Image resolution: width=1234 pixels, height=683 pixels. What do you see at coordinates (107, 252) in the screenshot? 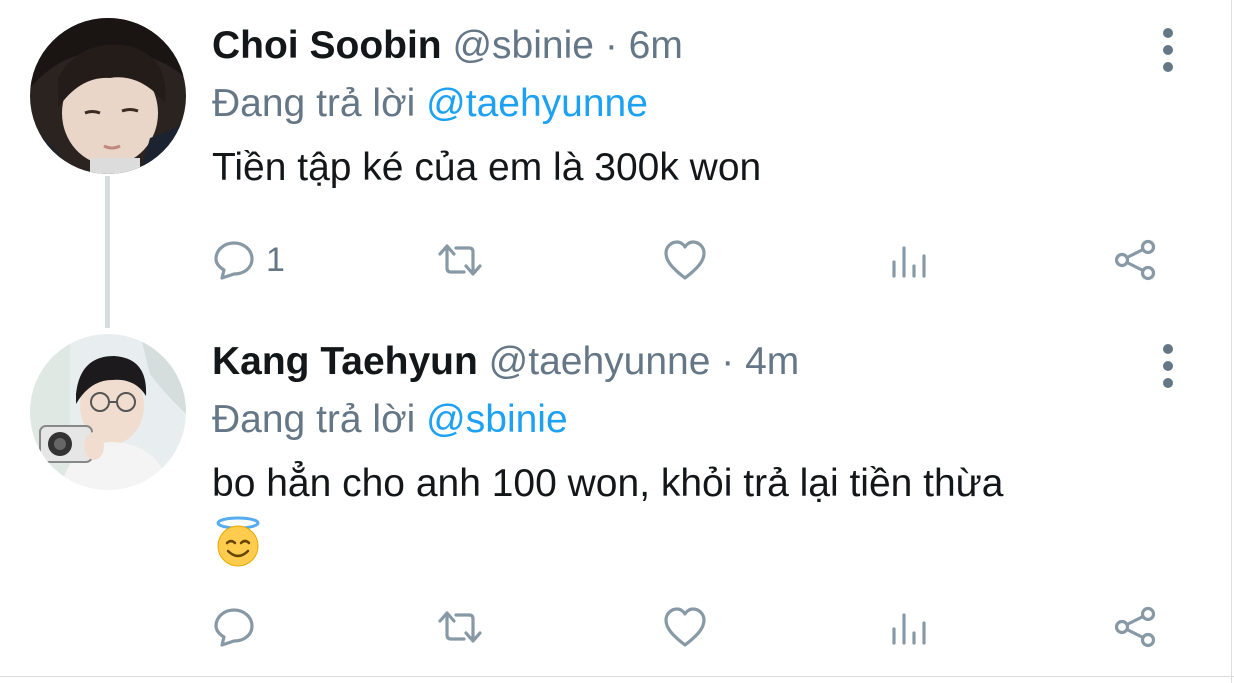
I see `thread-connector-line` at bounding box center [107, 252].